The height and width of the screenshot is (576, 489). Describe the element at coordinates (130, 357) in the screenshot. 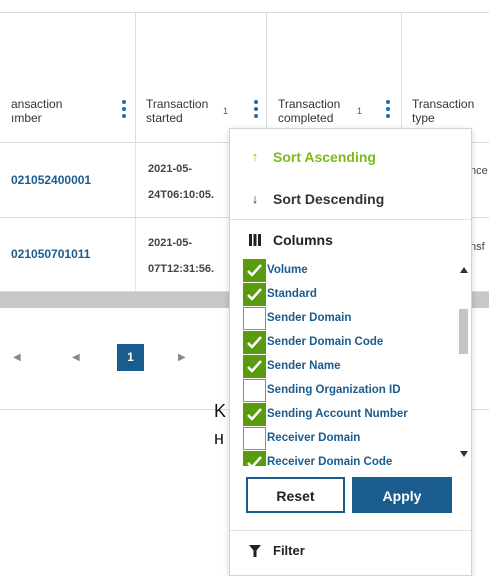

I see `page-button: 1` at that location.